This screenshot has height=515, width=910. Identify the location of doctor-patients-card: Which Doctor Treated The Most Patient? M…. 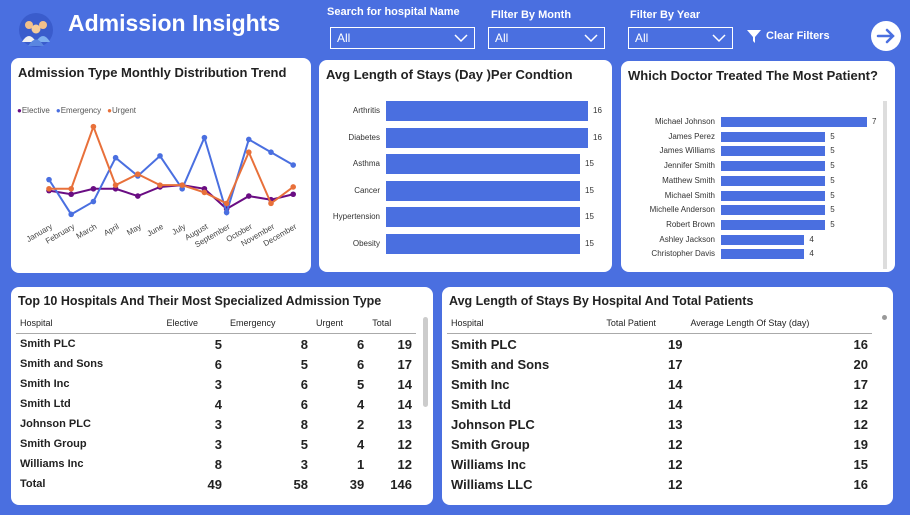
(758, 166).